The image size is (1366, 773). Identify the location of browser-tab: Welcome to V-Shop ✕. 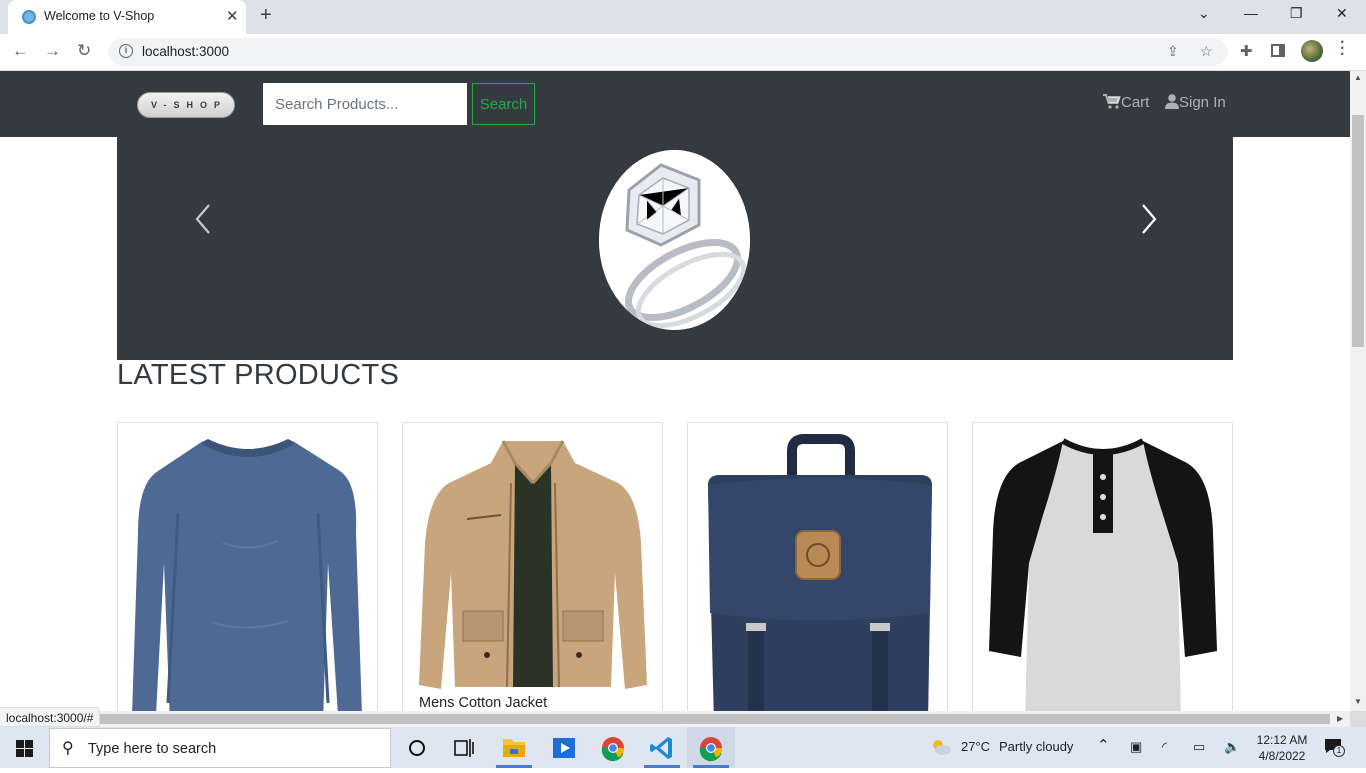
(127, 17).